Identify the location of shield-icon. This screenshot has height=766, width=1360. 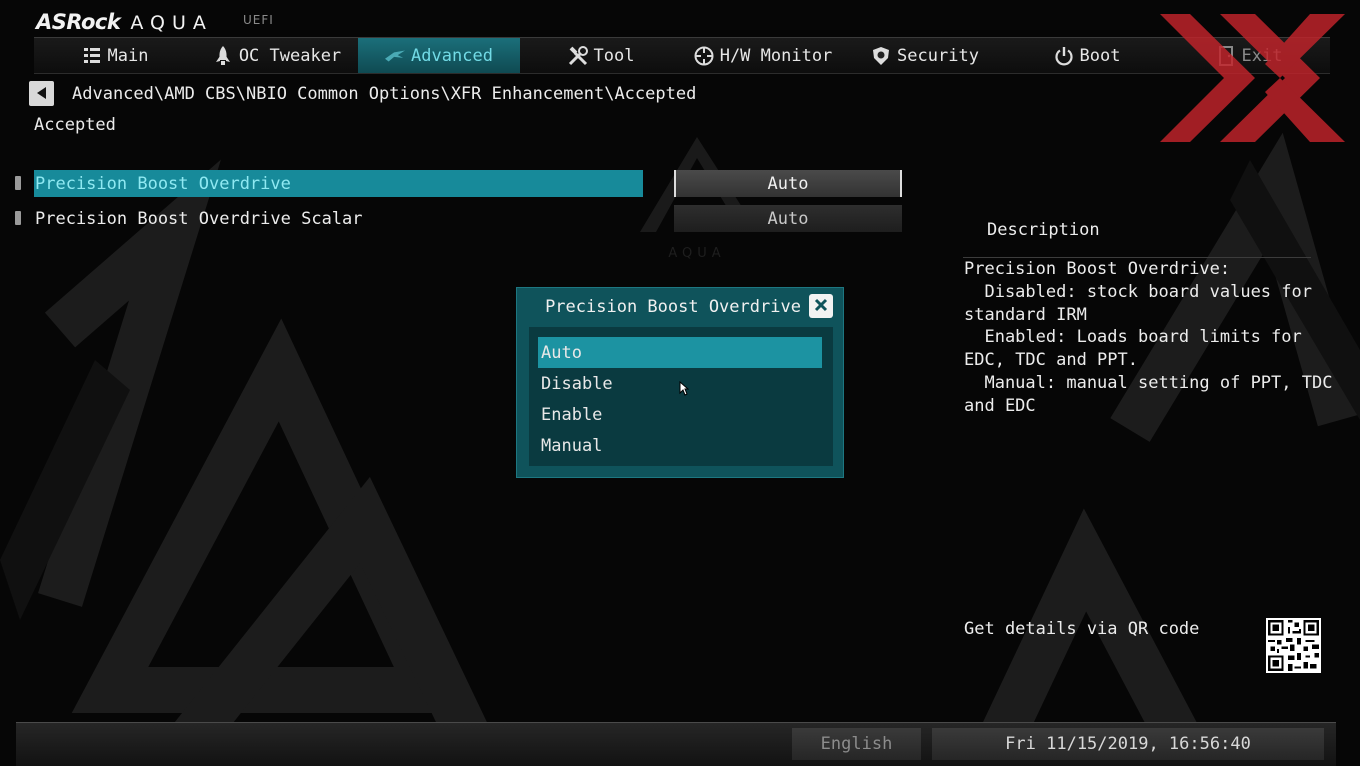
(881, 56).